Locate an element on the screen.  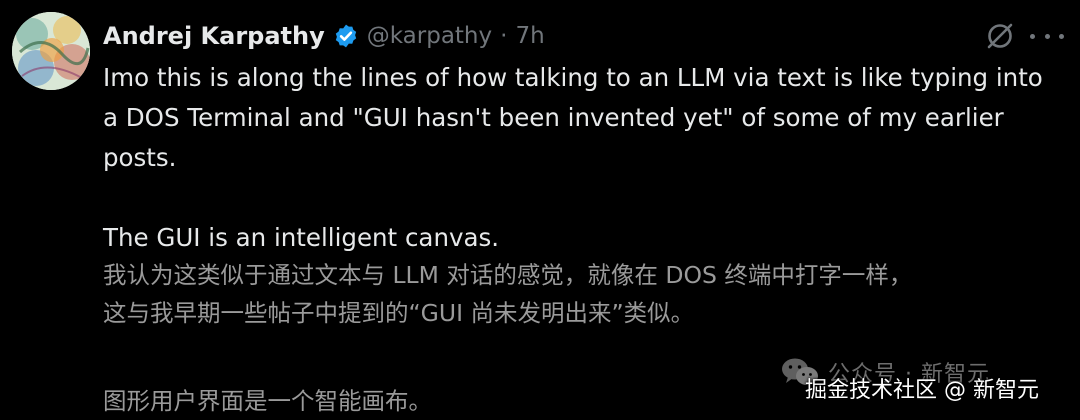
timestamp: 7h is located at coordinates (529, 36).